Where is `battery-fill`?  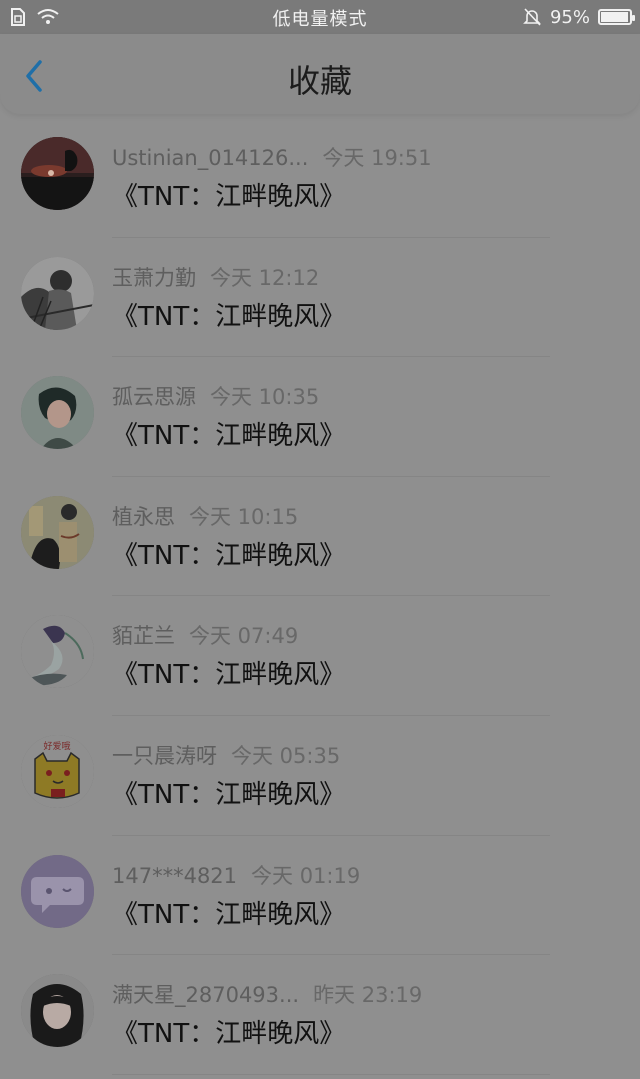
battery-fill is located at coordinates (614, 17).